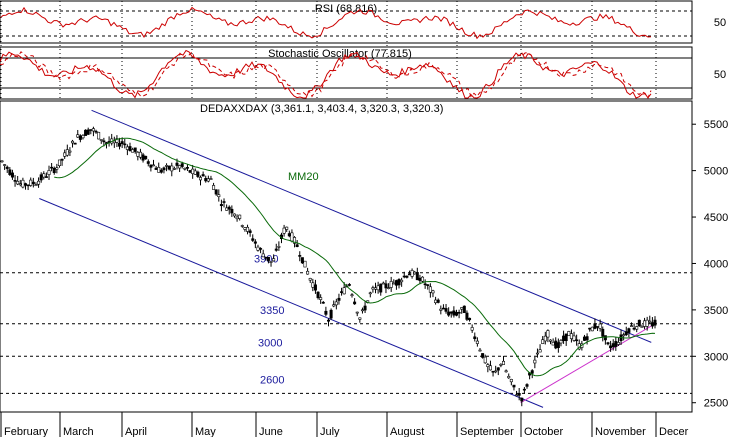  I want to click on month-label: November, so click(620, 431).